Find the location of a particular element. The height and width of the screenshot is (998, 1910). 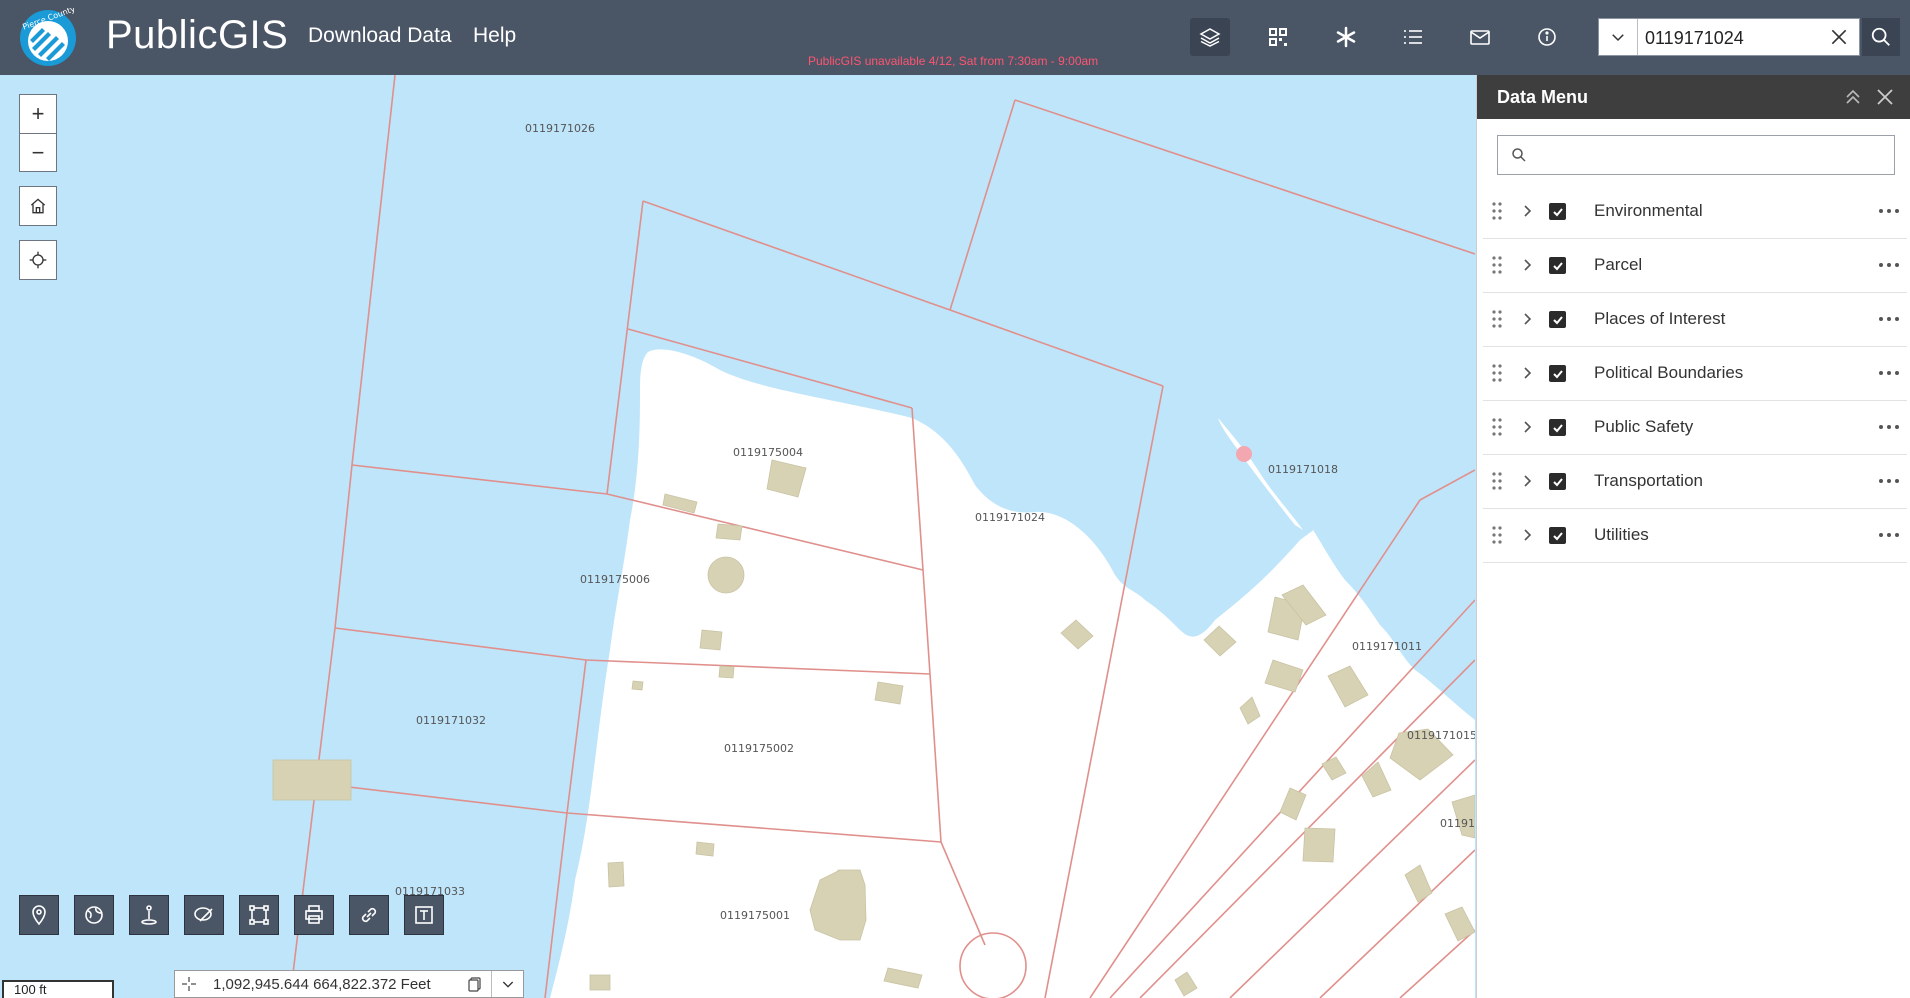

layer-item-environmental: Environmental is located at coordinates (1695, 212).